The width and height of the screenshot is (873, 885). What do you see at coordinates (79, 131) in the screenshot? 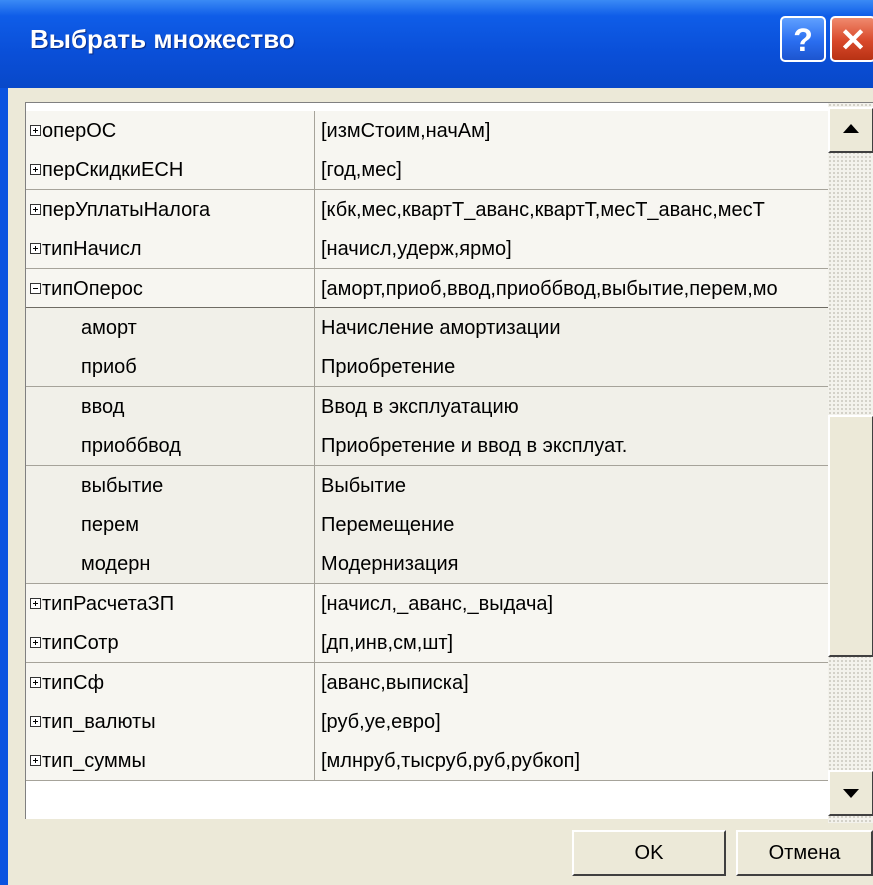
I see `row-key-label: оперОС` at bounding box center [79, 131].